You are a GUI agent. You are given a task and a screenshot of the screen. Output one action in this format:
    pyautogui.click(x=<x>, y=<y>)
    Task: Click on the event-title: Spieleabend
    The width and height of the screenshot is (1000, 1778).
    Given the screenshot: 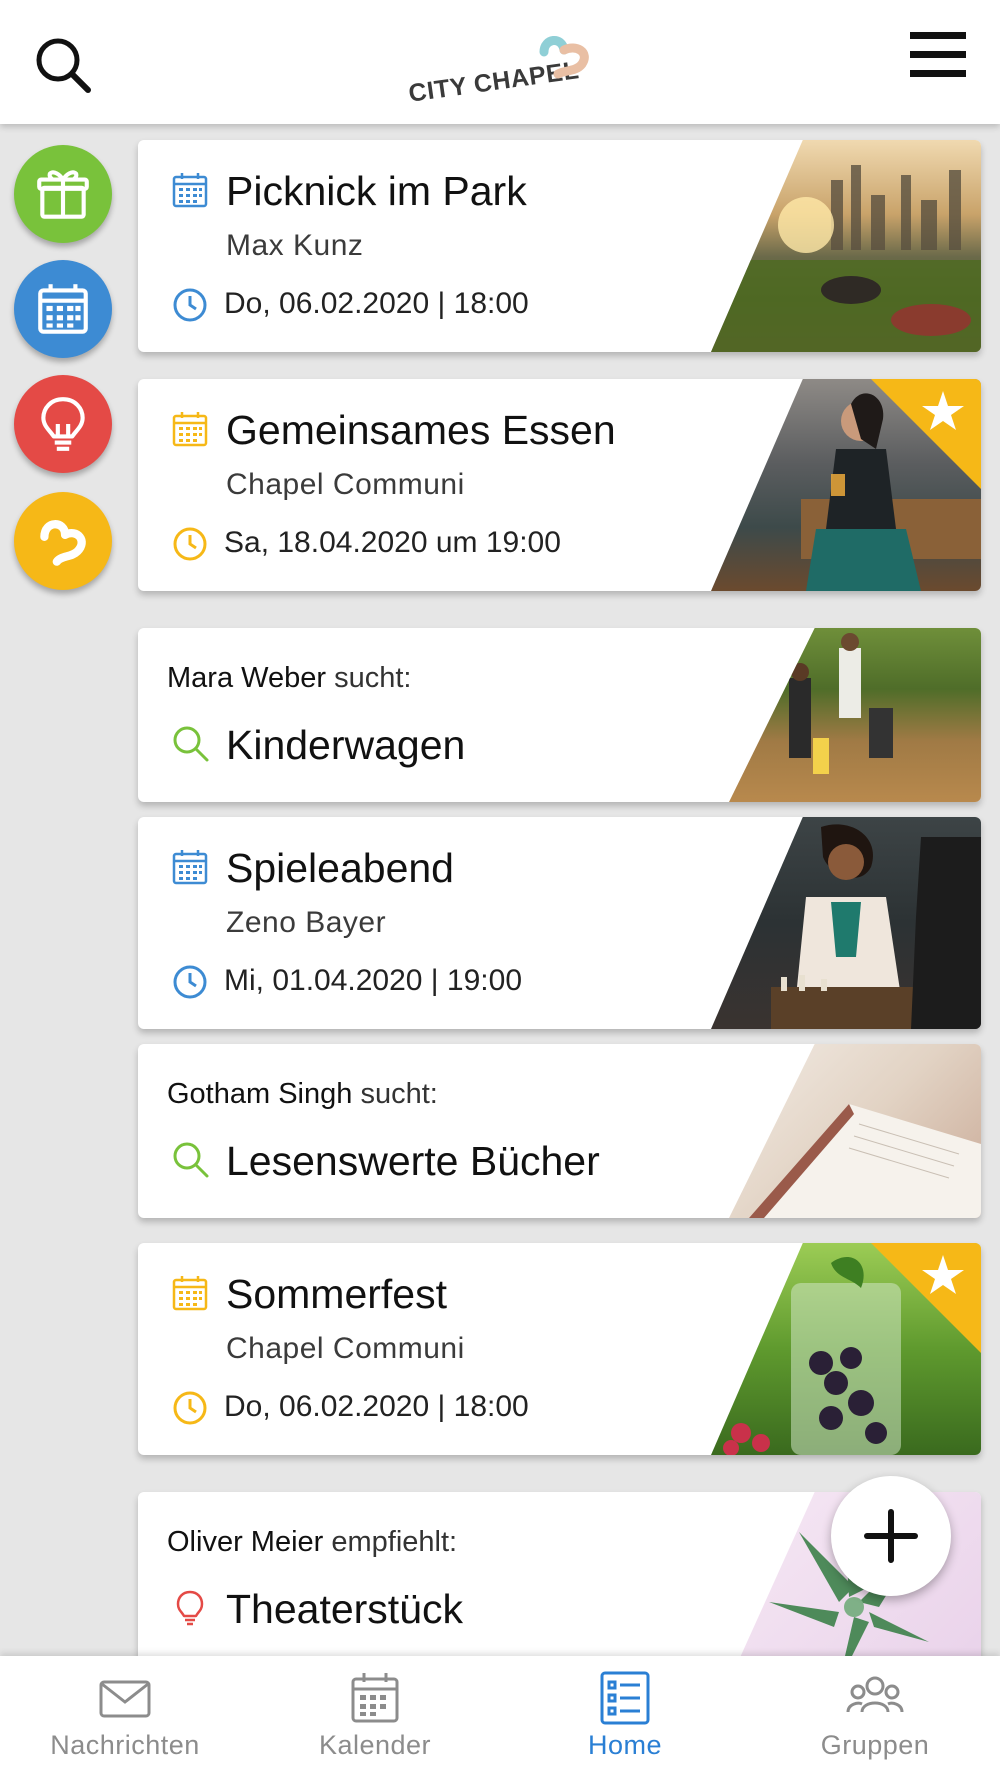 What is the action you would take?
    pyautogui.click(x=340, y=868)
    